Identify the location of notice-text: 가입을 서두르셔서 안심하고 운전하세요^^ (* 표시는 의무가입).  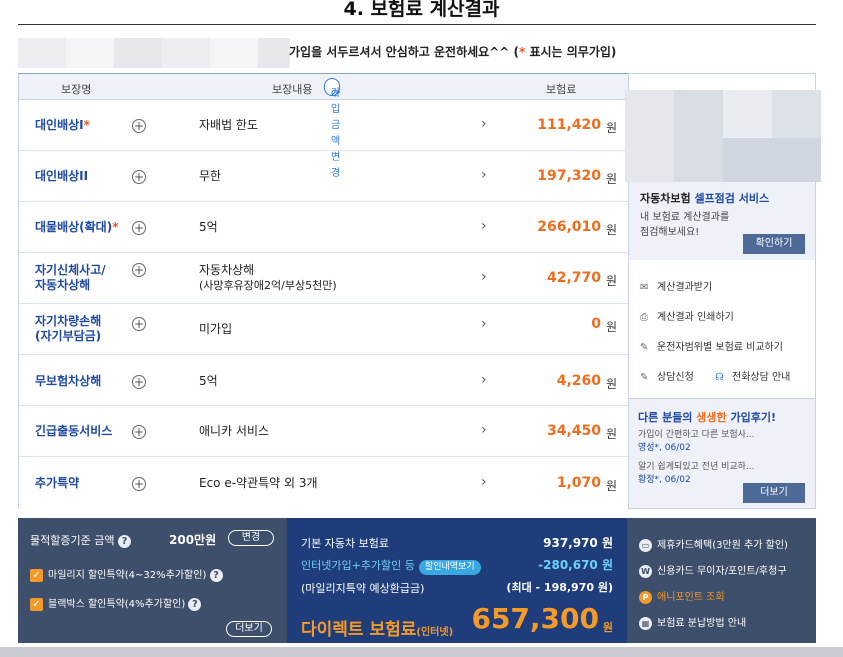
(452, 51).